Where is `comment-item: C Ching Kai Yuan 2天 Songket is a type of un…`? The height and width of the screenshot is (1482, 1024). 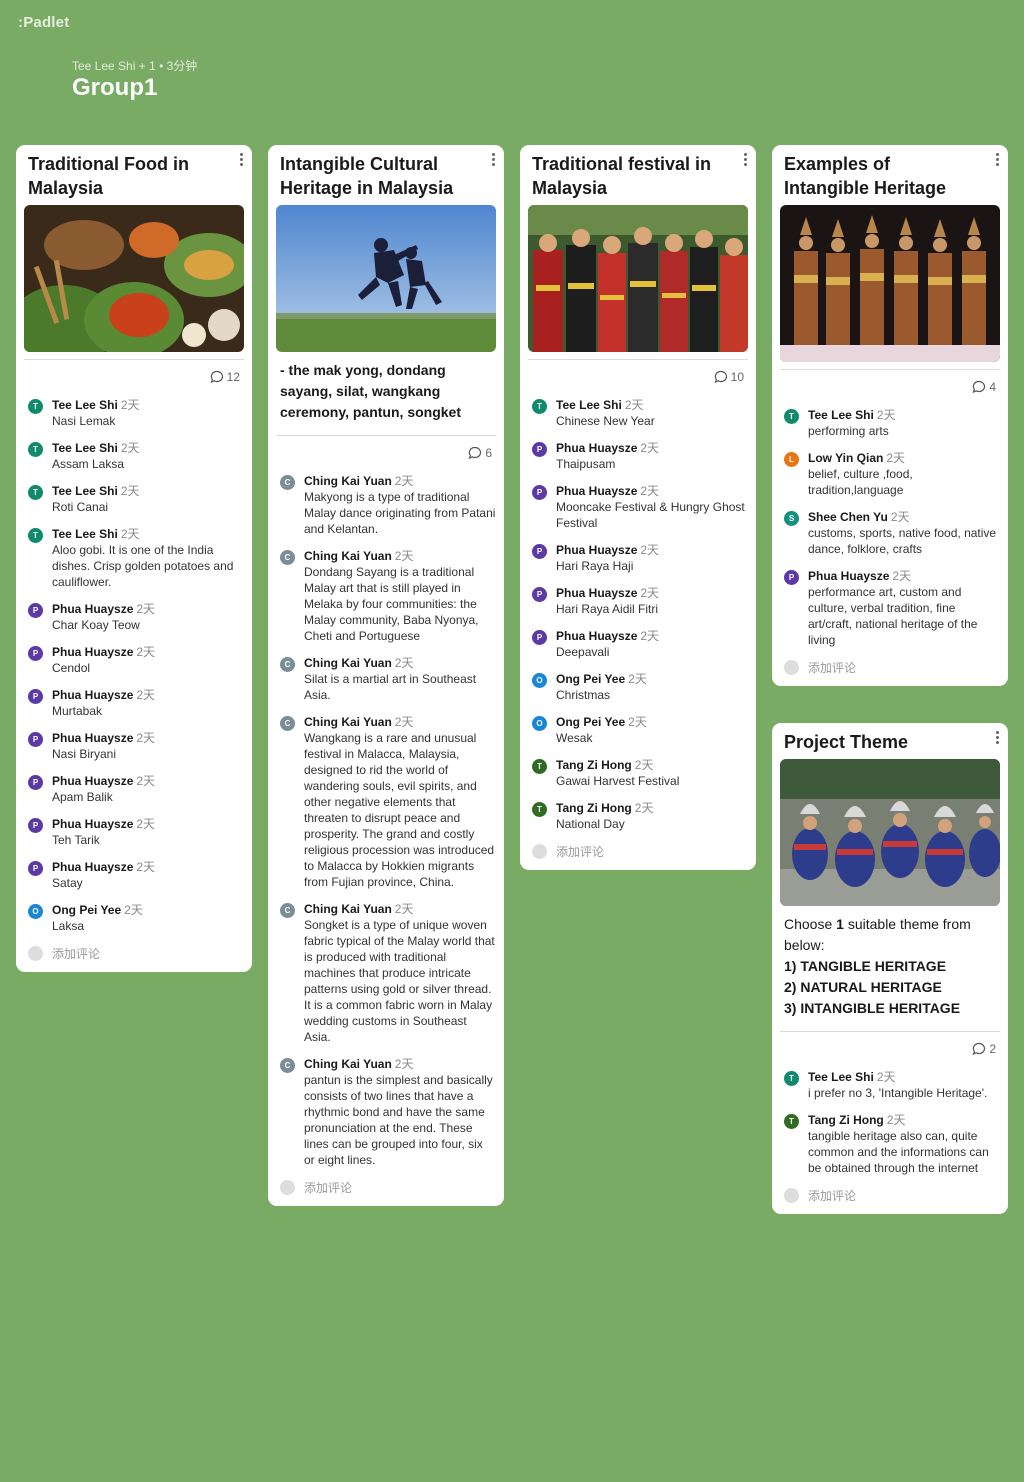
comment-item: C Ching Kai Yuan 2天 Songket is a type of un… is located at coordinates (386, 973).